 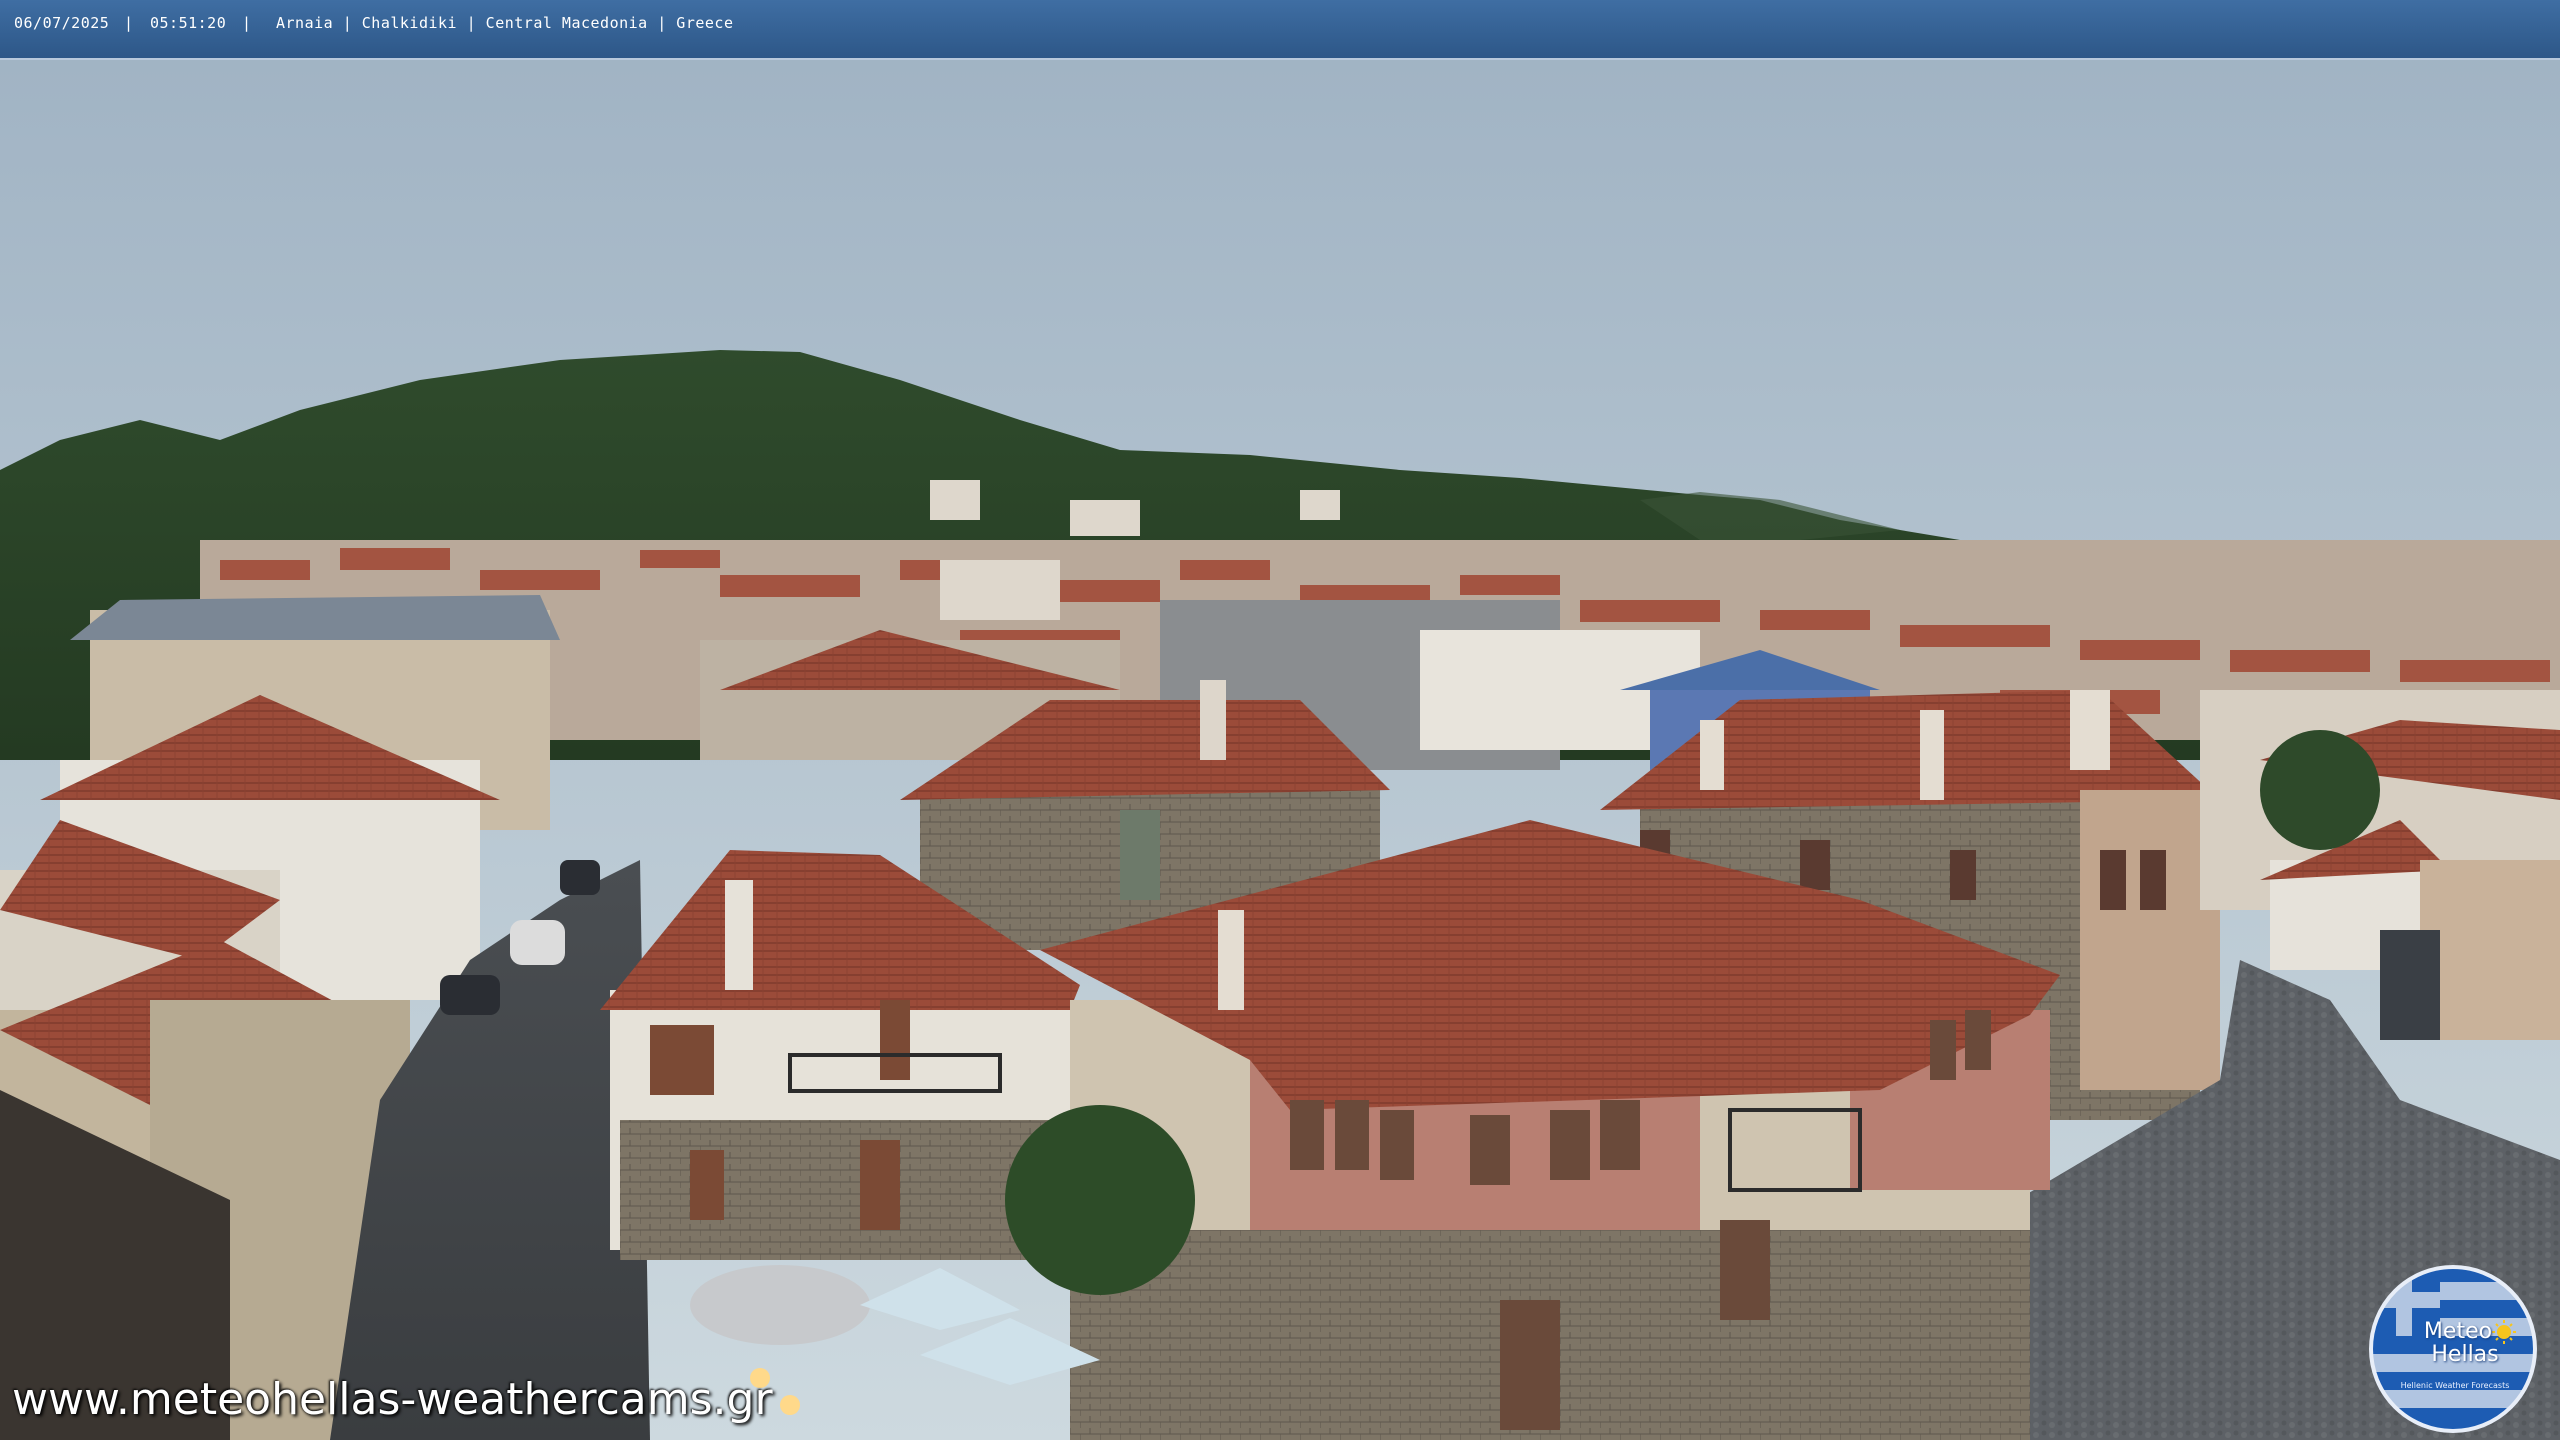 I want to click on tree, so click(x=1100, y=1200).